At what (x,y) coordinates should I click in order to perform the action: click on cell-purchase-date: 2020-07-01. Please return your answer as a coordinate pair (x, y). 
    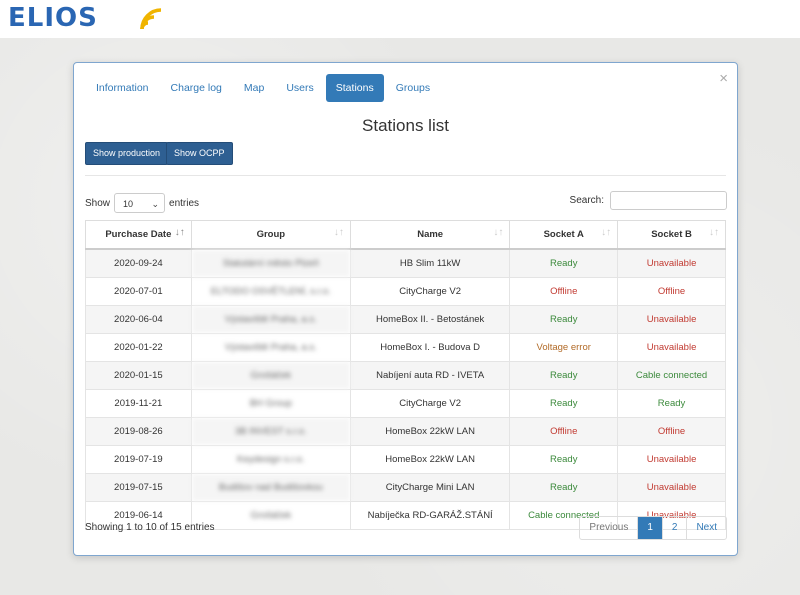
    Looking at the image, I should click on (138, 291).